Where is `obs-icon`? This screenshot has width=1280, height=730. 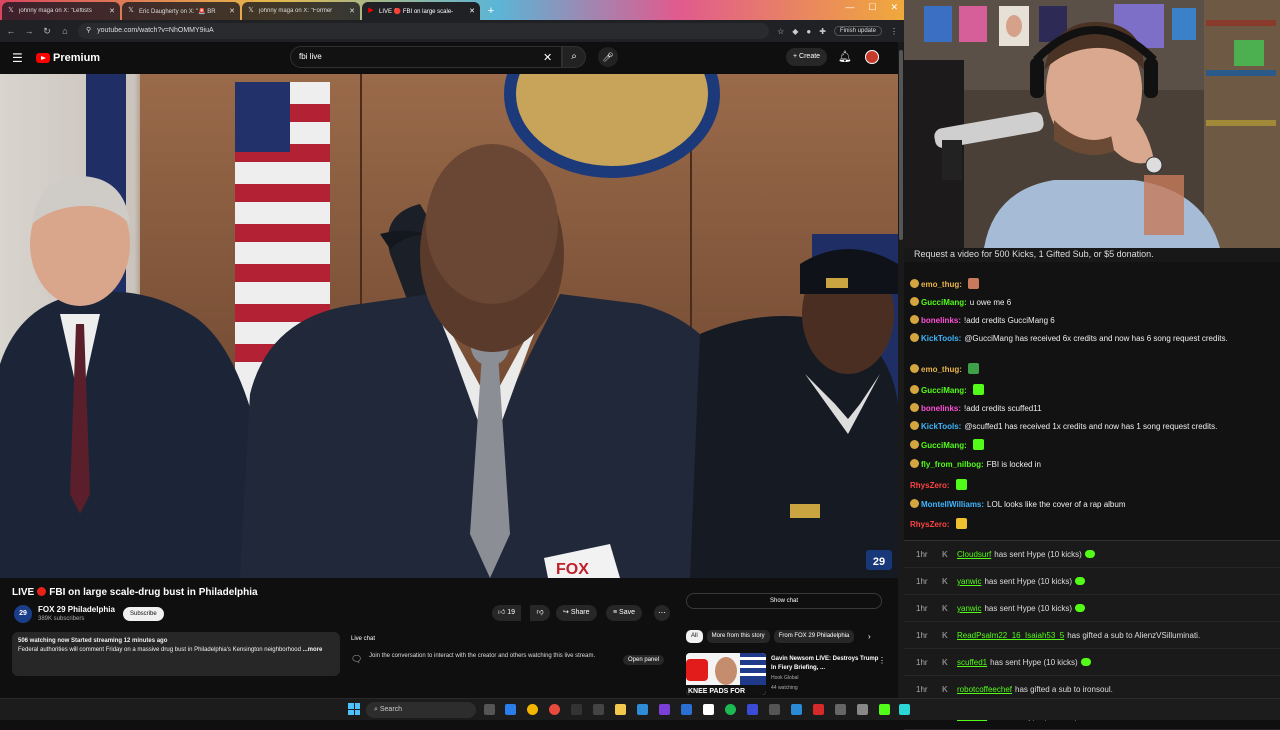
obs-icon is located at coordinates (664, 709).